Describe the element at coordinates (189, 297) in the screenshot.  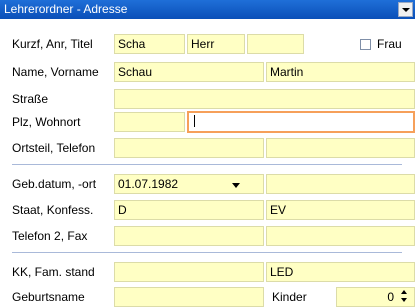
I see `geburtsname-field` at that location.